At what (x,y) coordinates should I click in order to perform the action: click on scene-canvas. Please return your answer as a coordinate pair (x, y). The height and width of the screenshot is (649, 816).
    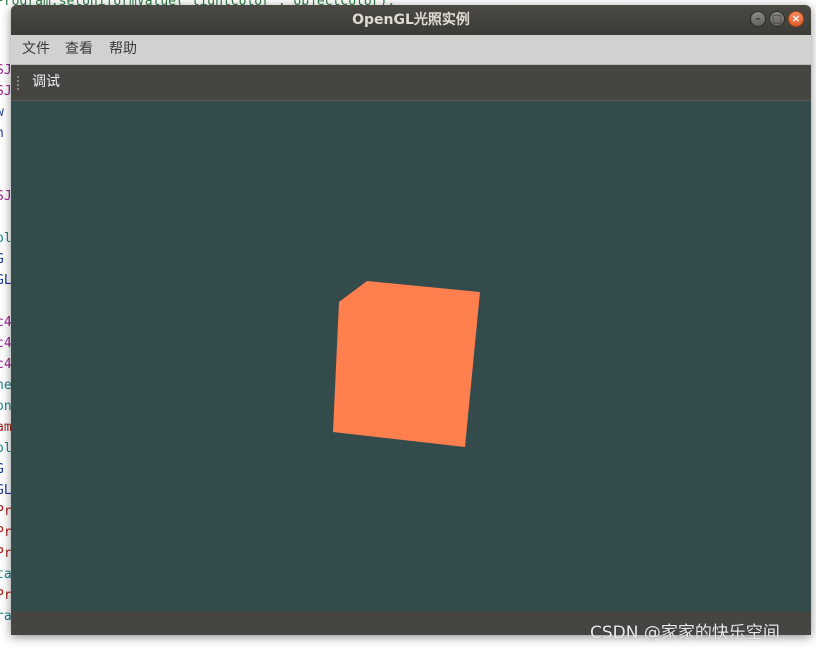
    Looking at the image, I should click on (406, 364).